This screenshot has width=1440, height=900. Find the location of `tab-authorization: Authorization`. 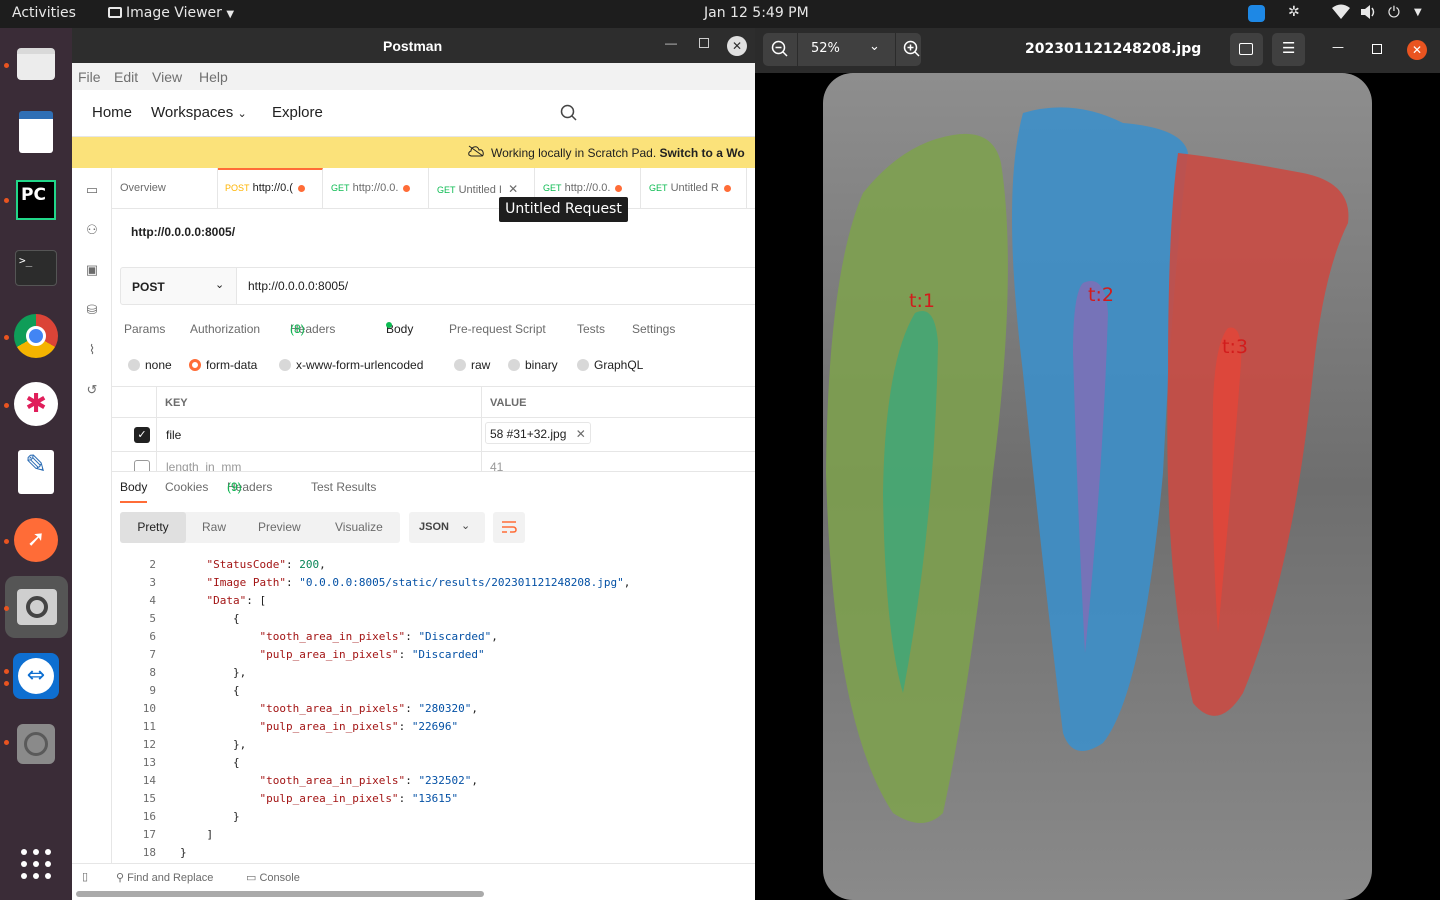

tab-authorization: Authorization is located at coordinates (225, 329).